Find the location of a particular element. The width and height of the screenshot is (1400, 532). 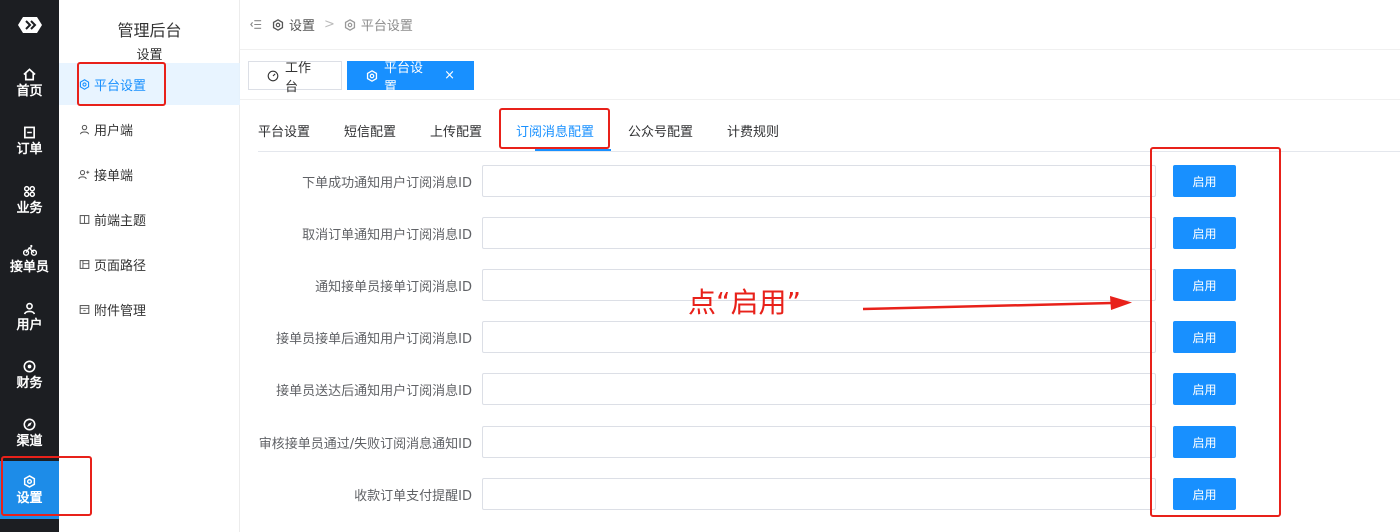

form-label: 通知接单员接单订阅消息ID is located at coordinates (393, 287).